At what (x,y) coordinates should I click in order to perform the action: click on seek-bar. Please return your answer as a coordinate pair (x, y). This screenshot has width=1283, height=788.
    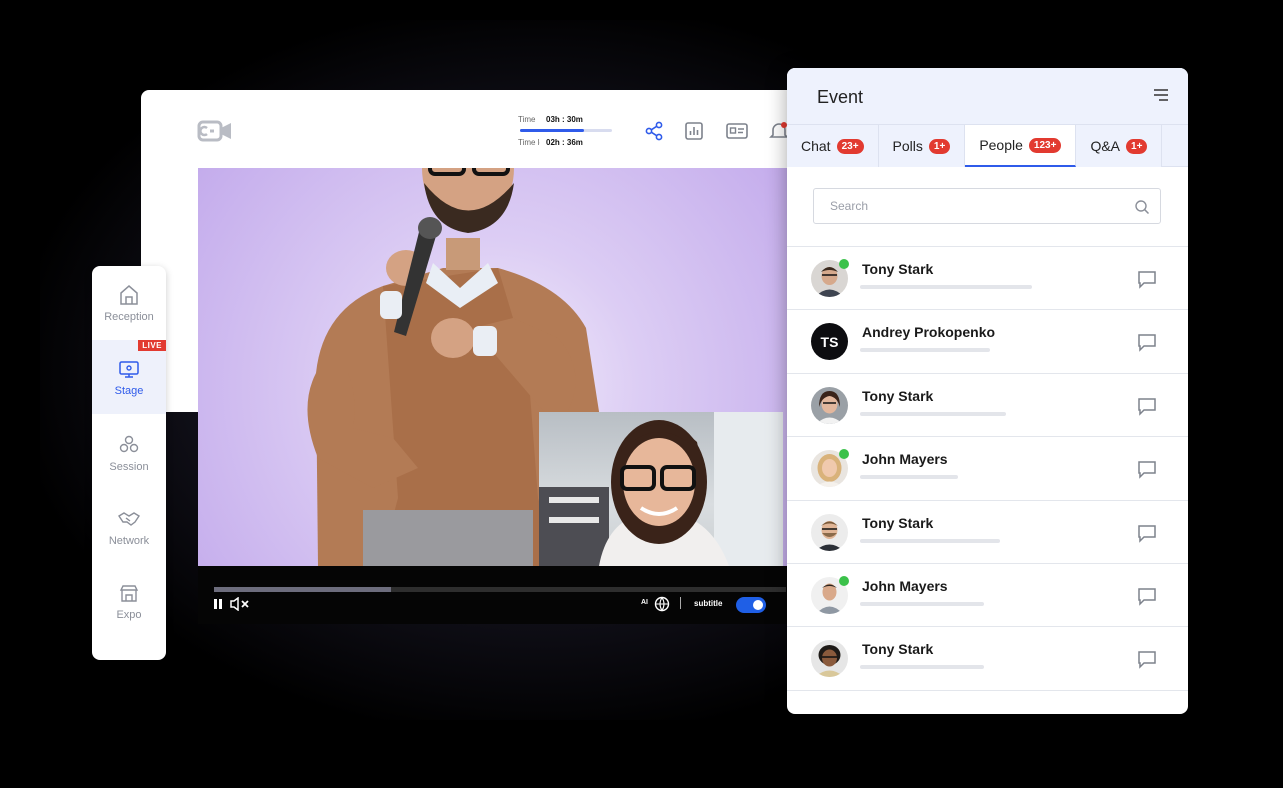
    Looking at the image, I should click on (500, 589).